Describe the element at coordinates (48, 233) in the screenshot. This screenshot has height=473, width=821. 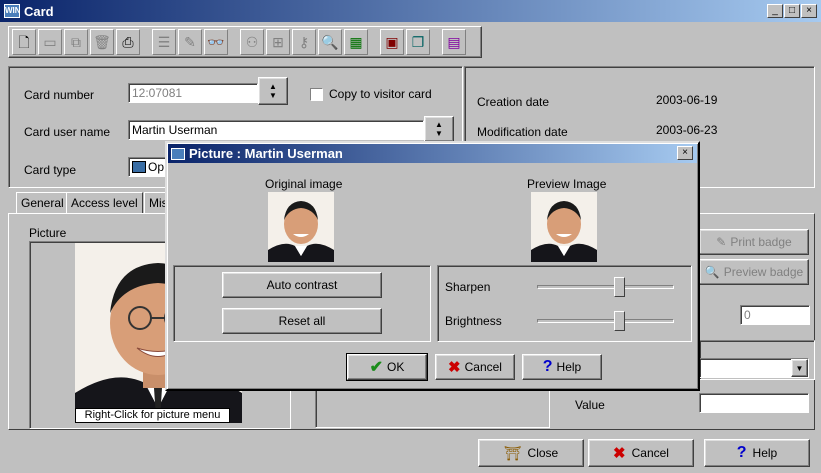
I see `picture-label: Picture` at that location.